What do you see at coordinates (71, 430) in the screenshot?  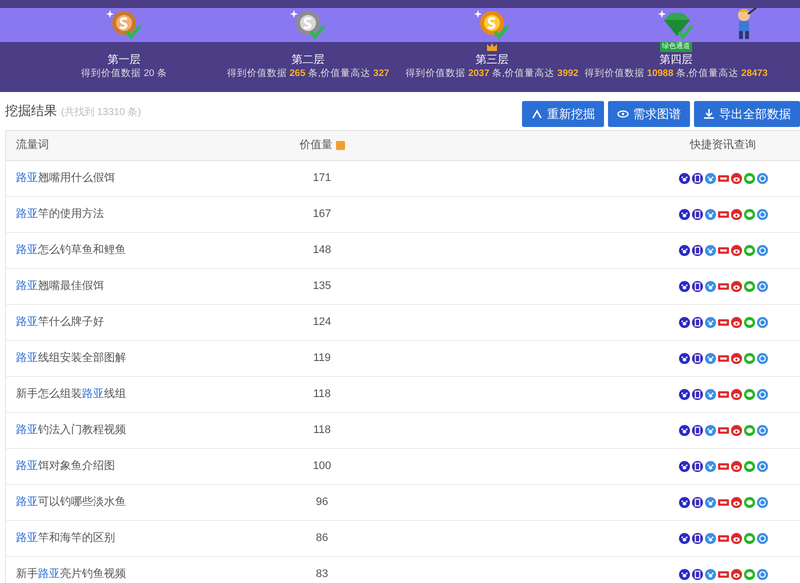 I see `keyword-link: 路亚钓法入门教程视频` at bounding box center [71, 430].